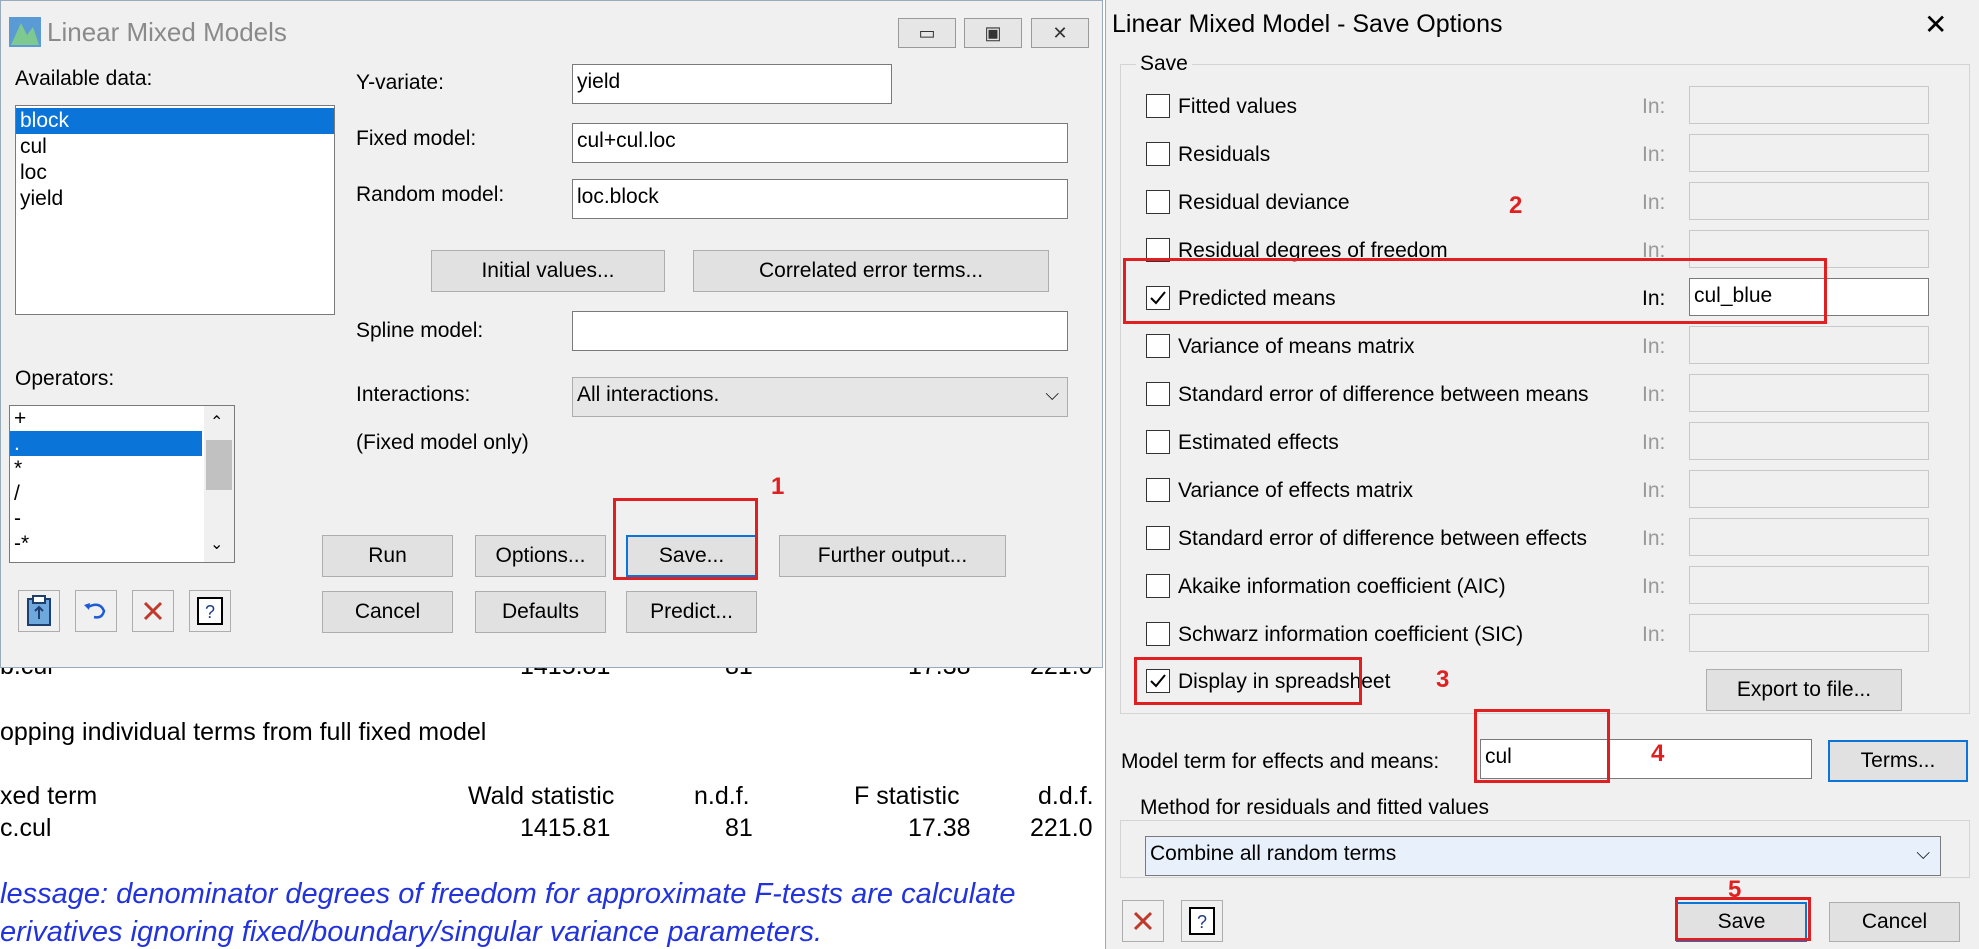 The width and height of the screenshot is (1979, 949). What do you see at coordinates (1543, 856) in the screenshot?
I see `method-select: Combine all random terms ⌵` at bounding box center [1543, 856].